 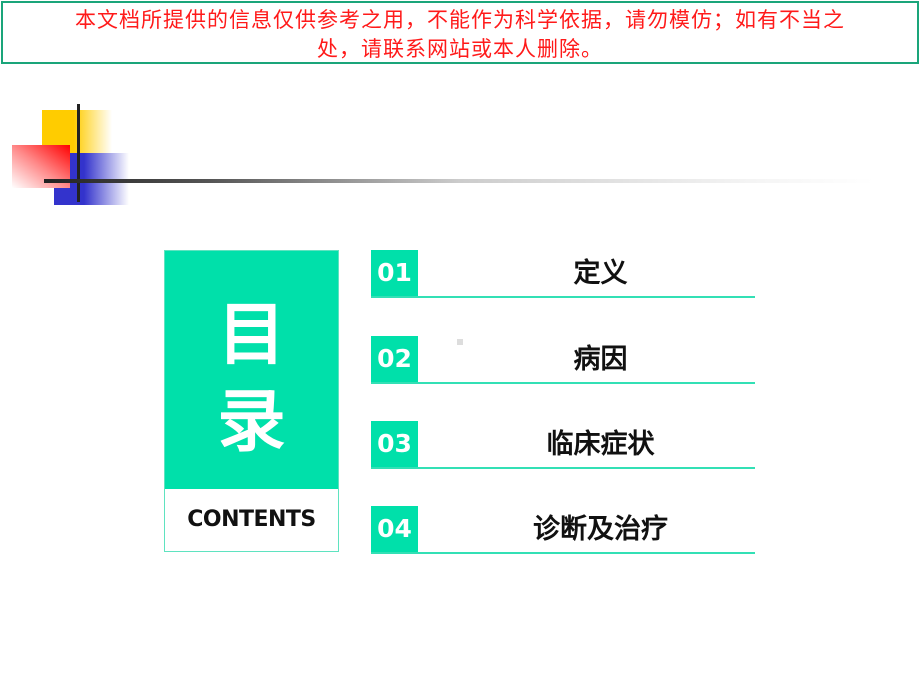 I want to click on title-char-2: 录, so click(x=251, y=422).